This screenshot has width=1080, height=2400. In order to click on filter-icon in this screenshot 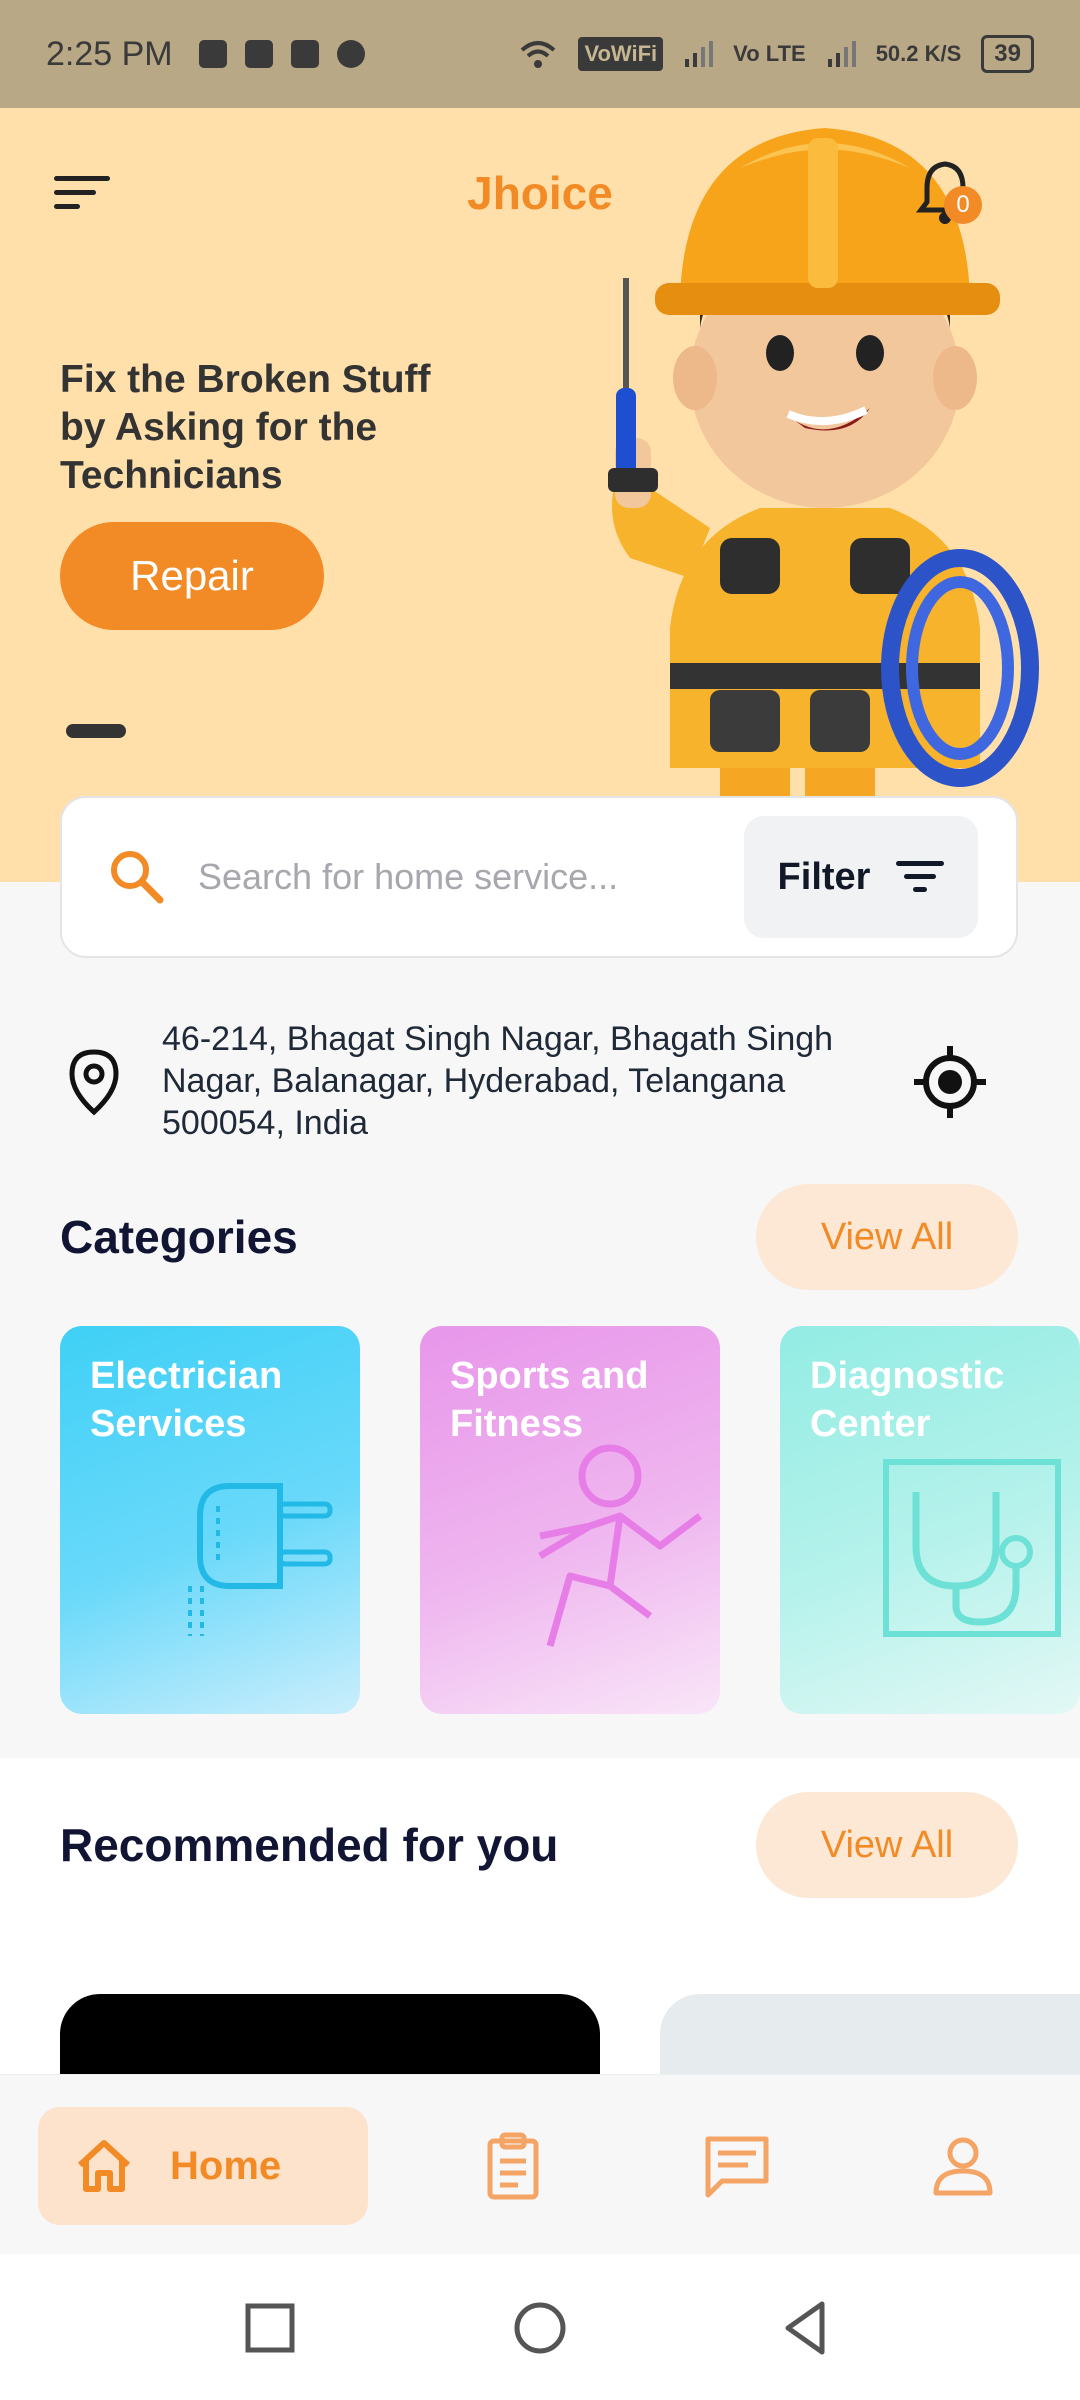, I will do `click(920, 876)`.